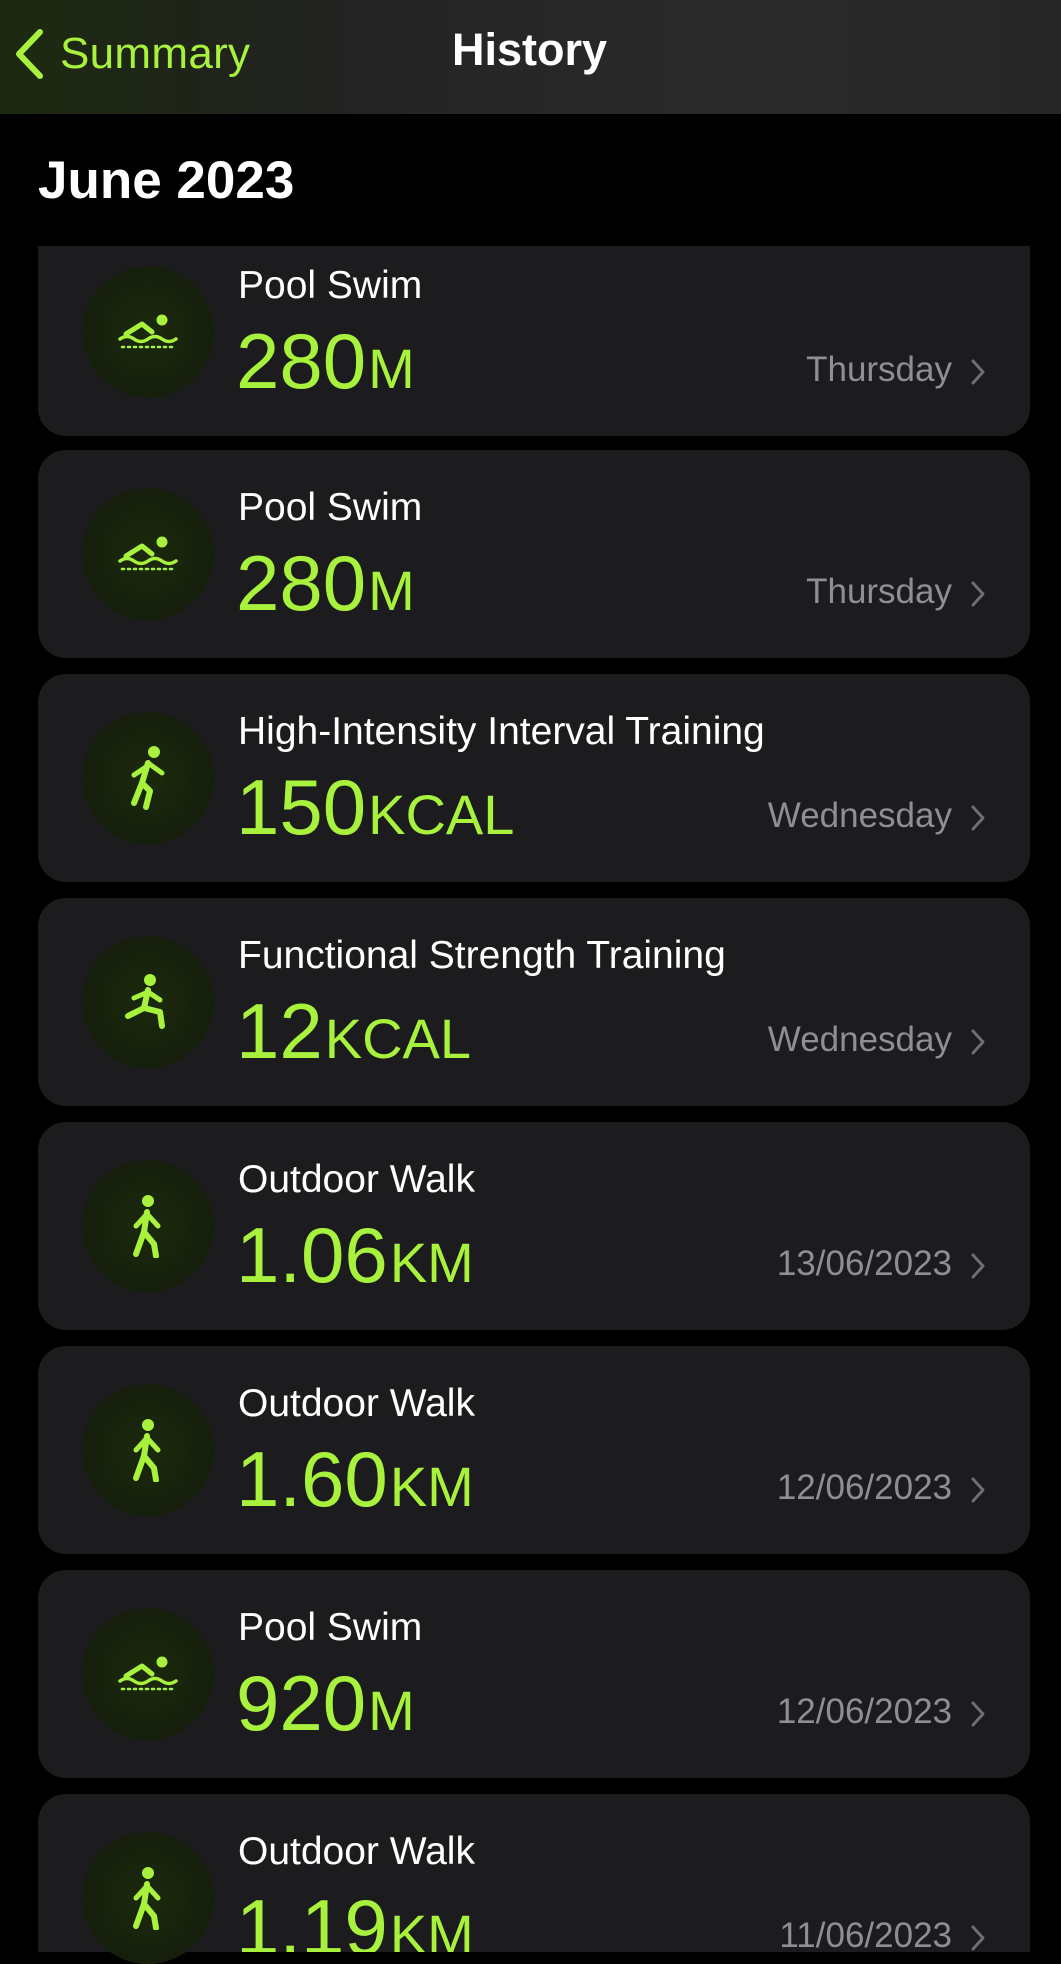  Describe the element at coordinates (501, 731) in the screenshot. I see `workout-name: High-Intensity Interval Training` at that location.